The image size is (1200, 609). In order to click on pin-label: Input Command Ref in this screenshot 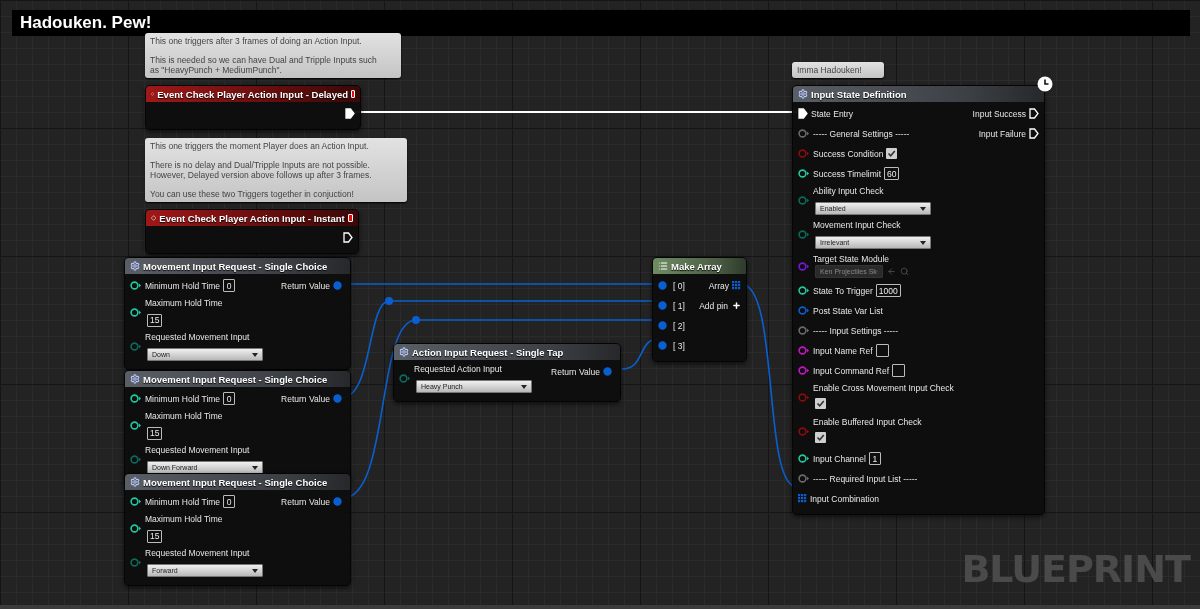, I will do `click(851, 370)`.